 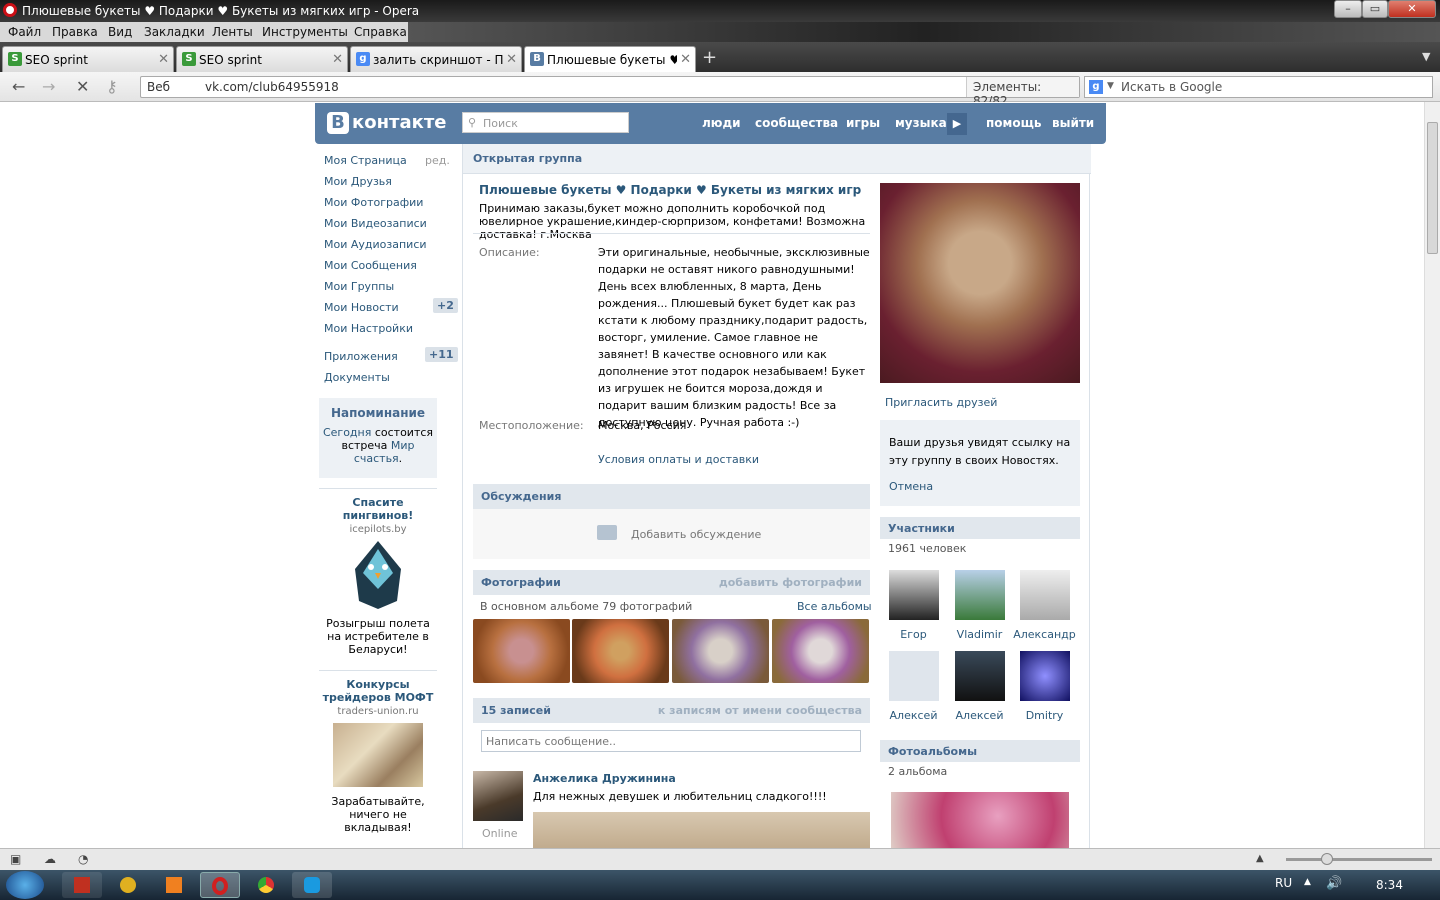 I want to click on penguin-image, so click(x=378, y=575).